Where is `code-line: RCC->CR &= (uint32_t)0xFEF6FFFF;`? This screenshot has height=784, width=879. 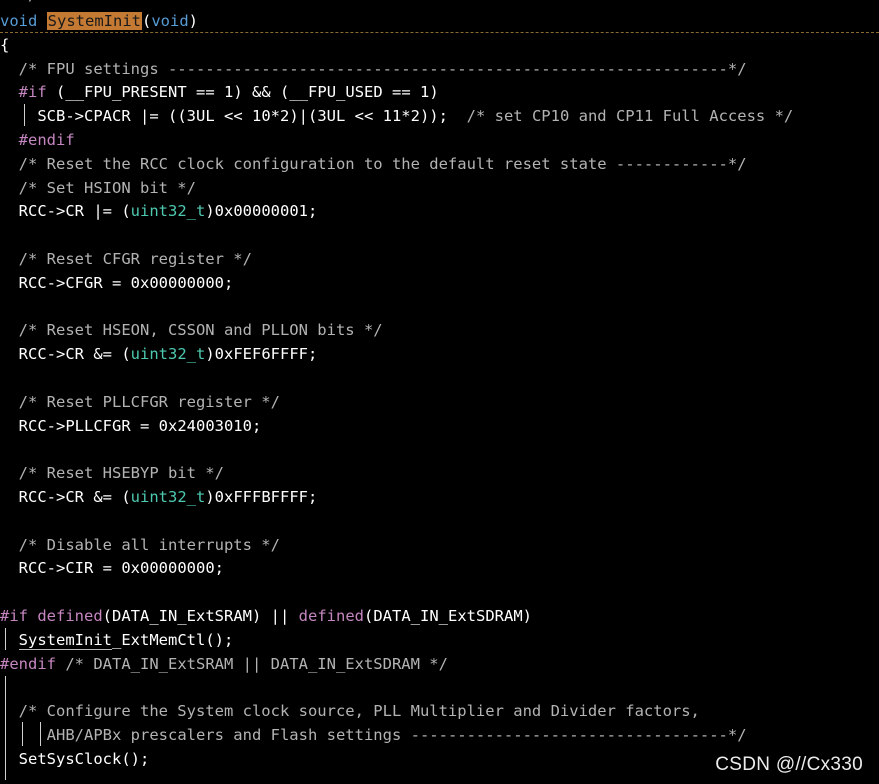 code-line: RCC->CR &= (uint32_t)0xFEF6FFFF; is located at coordinates (439, 354).